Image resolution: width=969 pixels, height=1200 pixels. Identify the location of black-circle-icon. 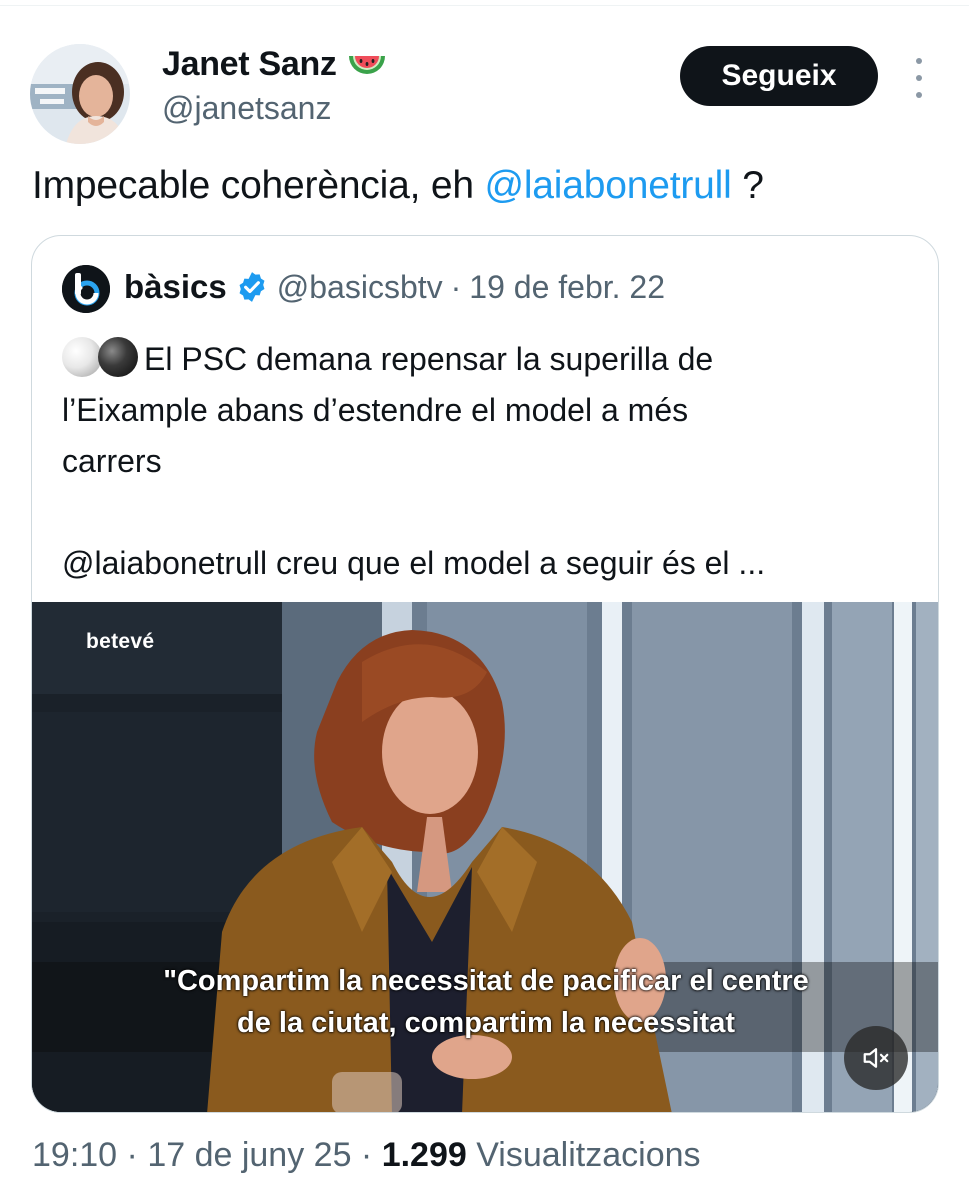
(118, 357).